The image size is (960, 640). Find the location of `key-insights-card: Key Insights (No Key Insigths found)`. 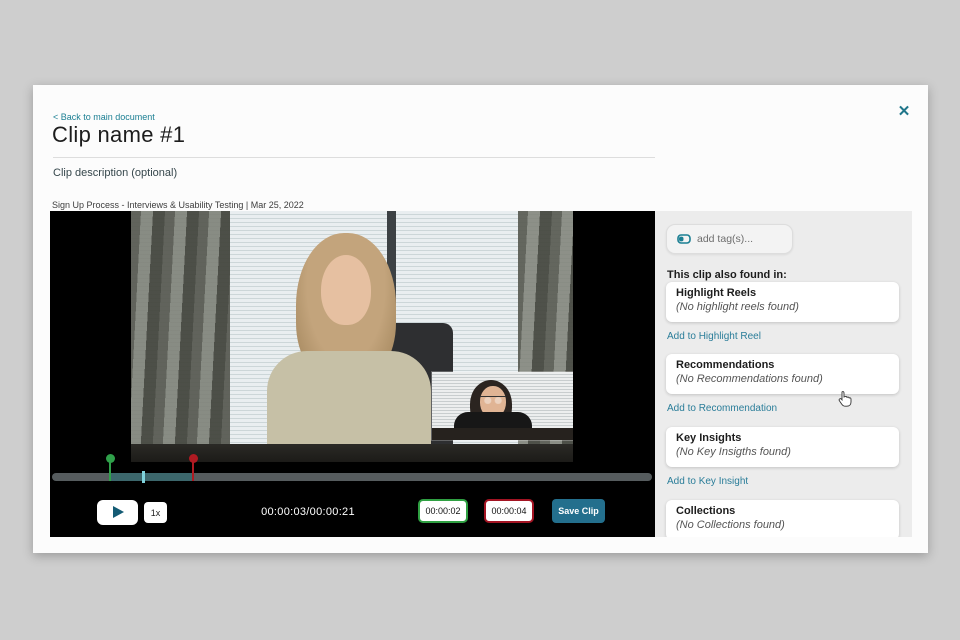

key-insights-card: Key Insights (No Key Insigths found) is located at coordinates (782, 447).